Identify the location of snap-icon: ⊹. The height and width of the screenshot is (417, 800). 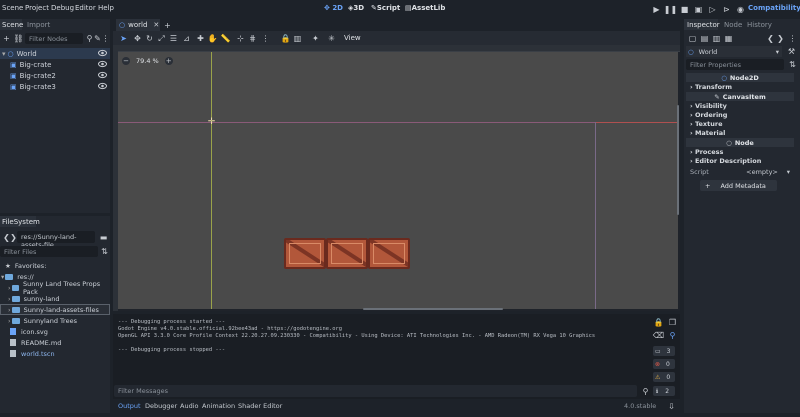
(240, 38).